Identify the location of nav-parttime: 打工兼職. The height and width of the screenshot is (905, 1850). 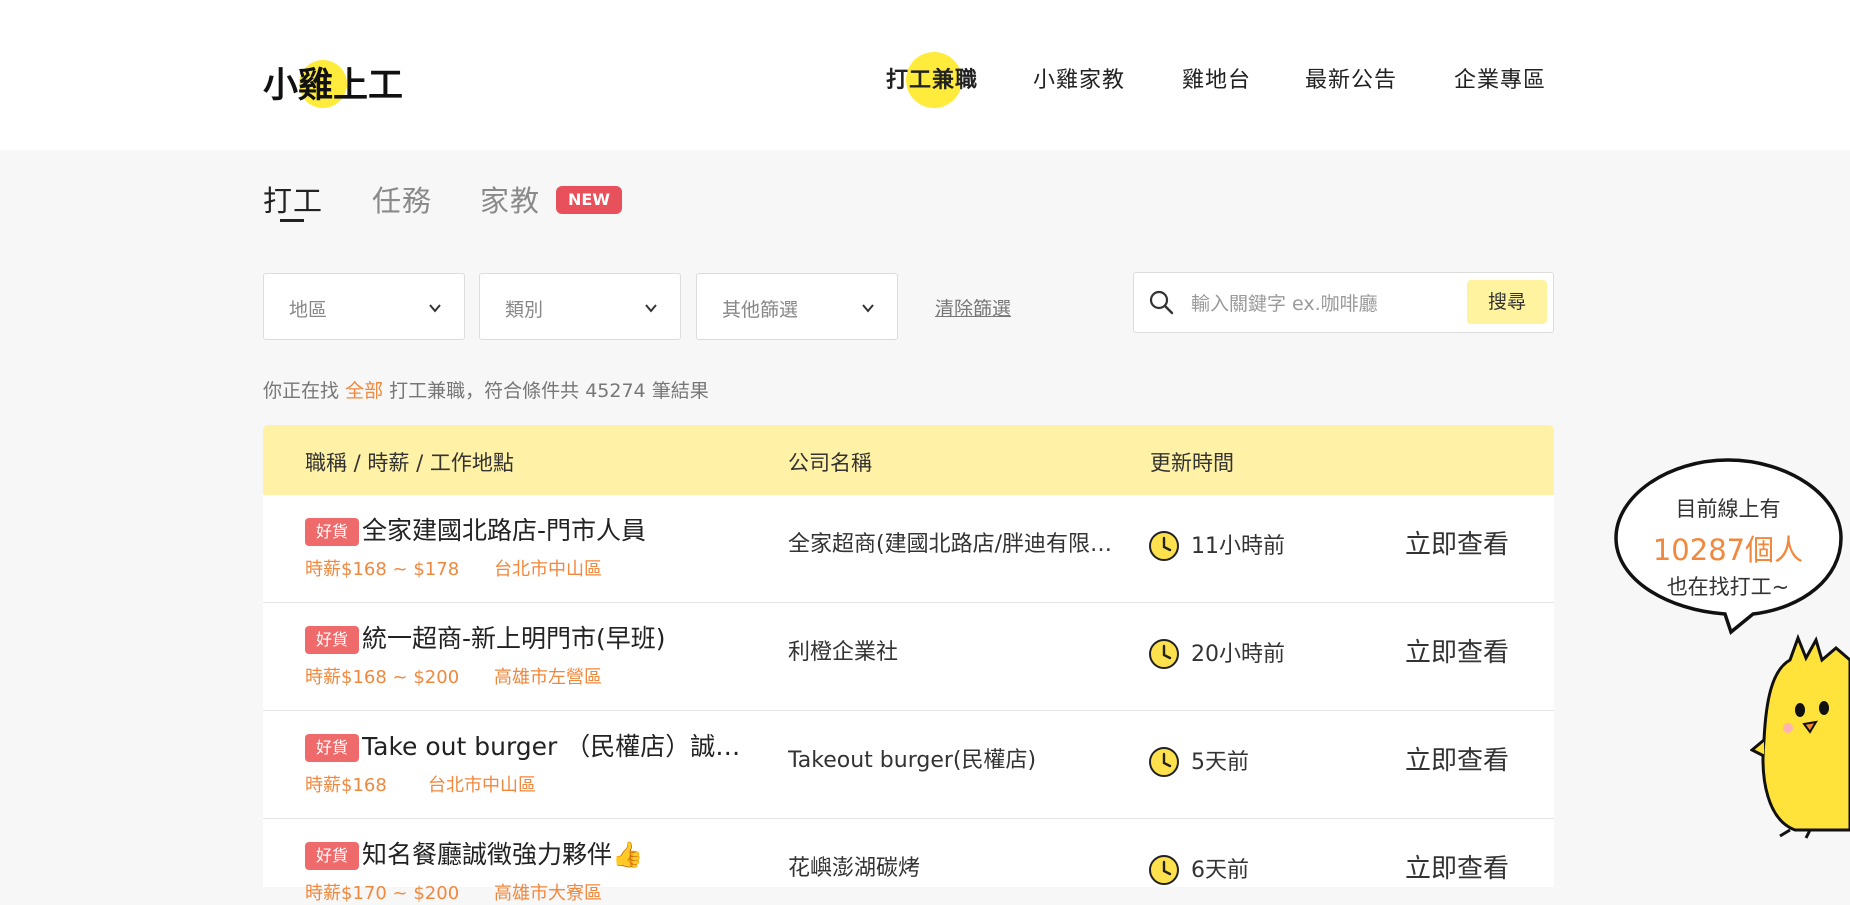
(932, 82).